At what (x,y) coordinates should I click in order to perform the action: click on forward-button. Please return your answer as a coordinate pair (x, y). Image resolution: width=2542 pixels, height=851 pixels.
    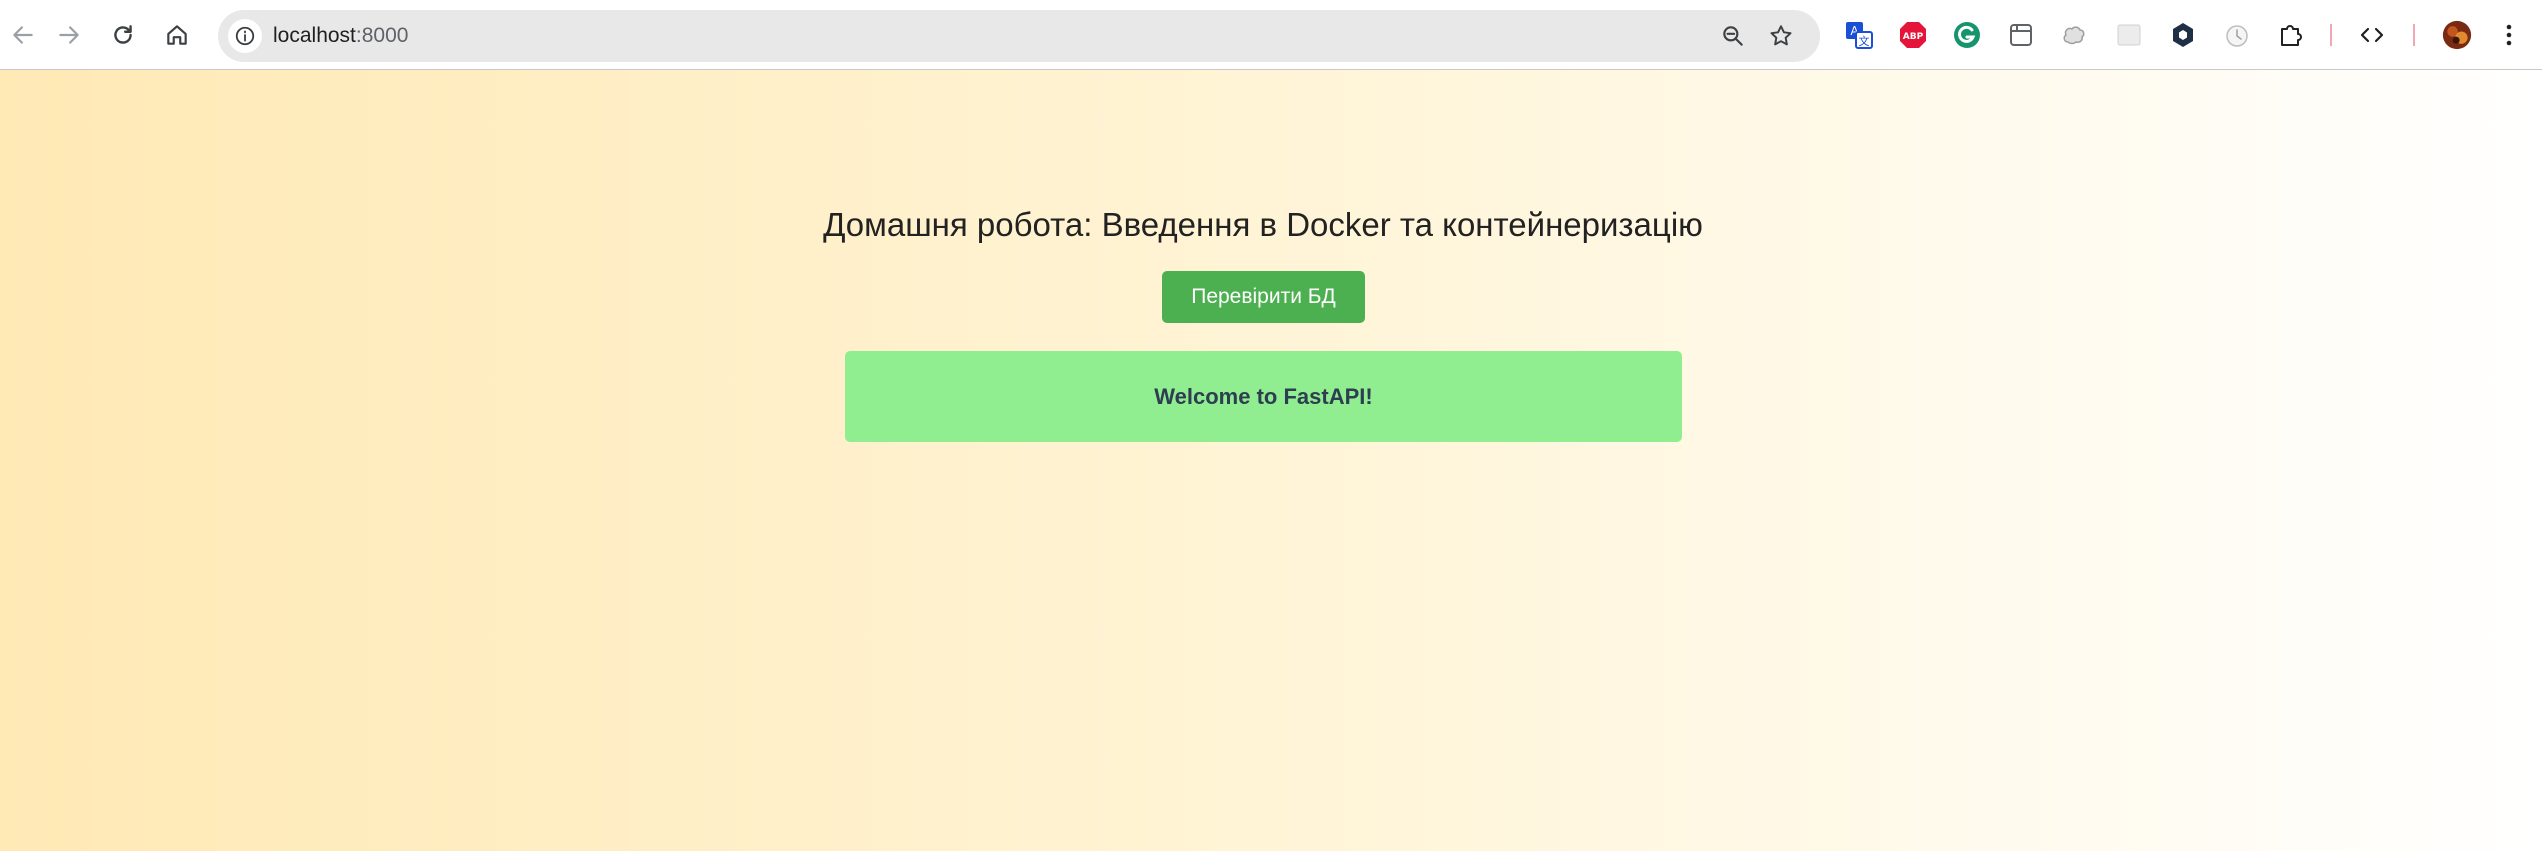
    Looking at the image, I should click on (69, 35).